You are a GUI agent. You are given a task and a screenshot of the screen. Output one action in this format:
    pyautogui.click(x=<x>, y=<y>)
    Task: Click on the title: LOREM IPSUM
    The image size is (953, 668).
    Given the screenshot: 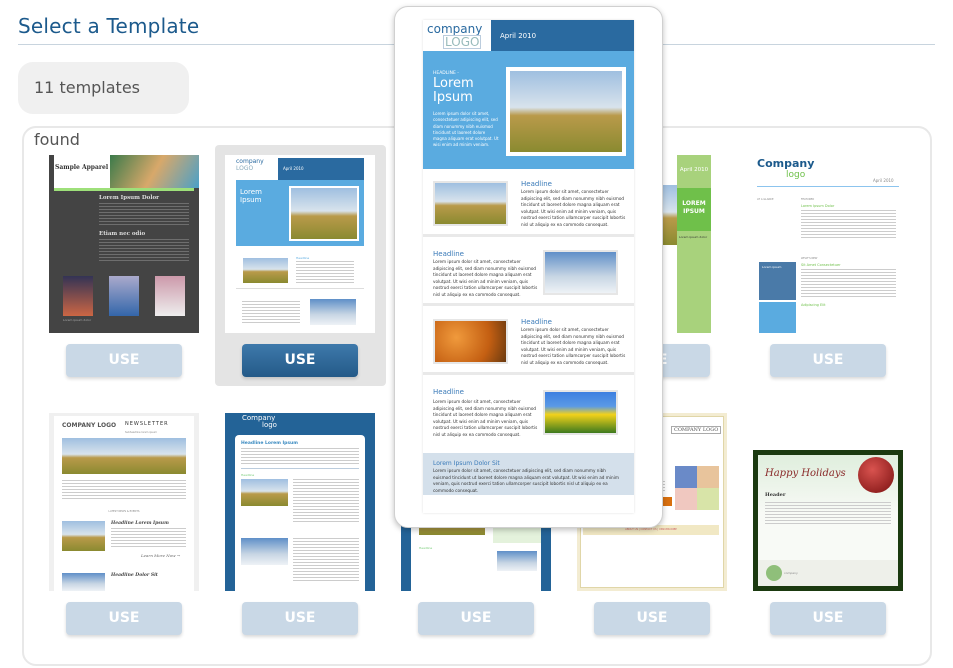 What is the action you would take?
    pyautogui.click(x=694, y=209)
    